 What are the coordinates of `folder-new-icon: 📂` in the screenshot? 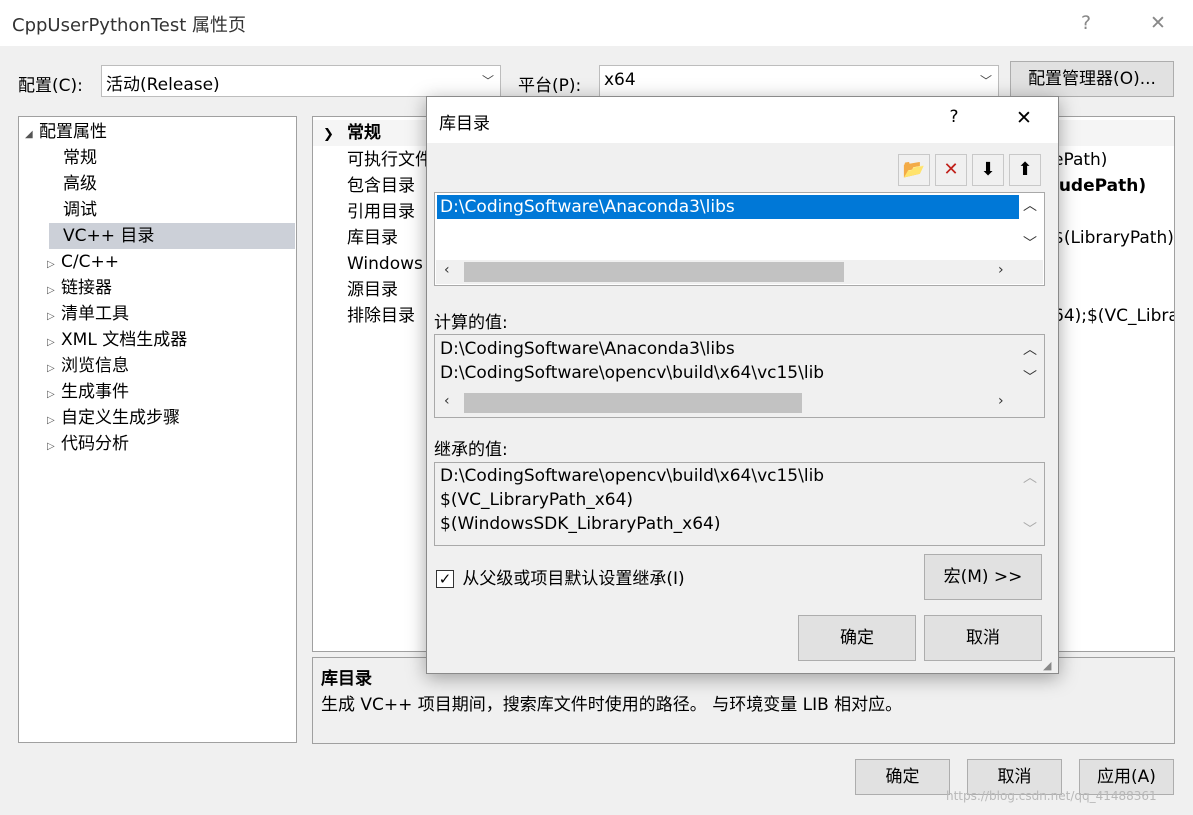 It's located at (914, 169).